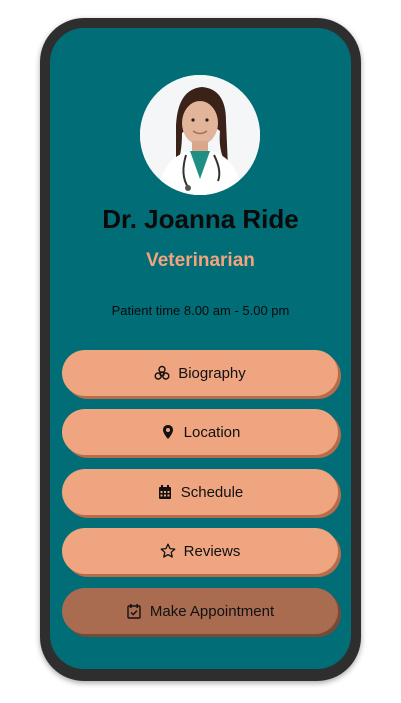 The width and height of the screenshot is (401, 703). What do you see at coordinates (212, 492) in the screenshot?
I see `schedule-label: Schedule` at bounding box center [212, 492].